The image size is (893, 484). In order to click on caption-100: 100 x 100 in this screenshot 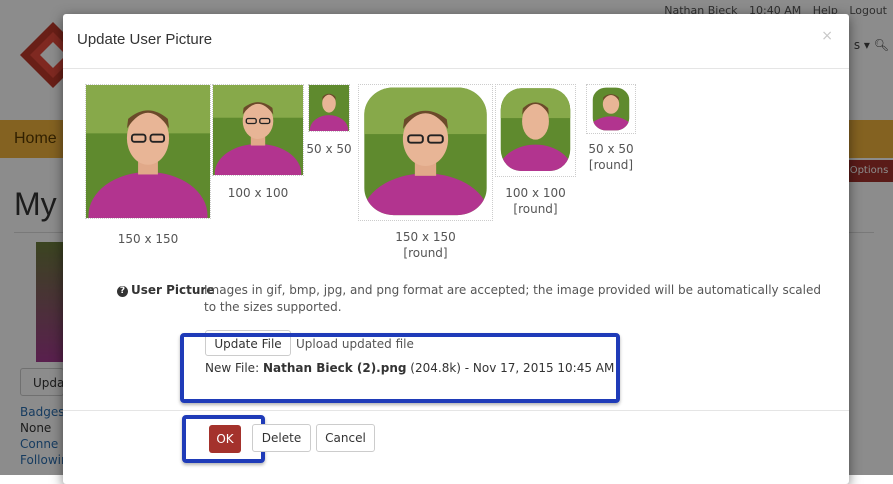, I will do `click(258, 193)`.